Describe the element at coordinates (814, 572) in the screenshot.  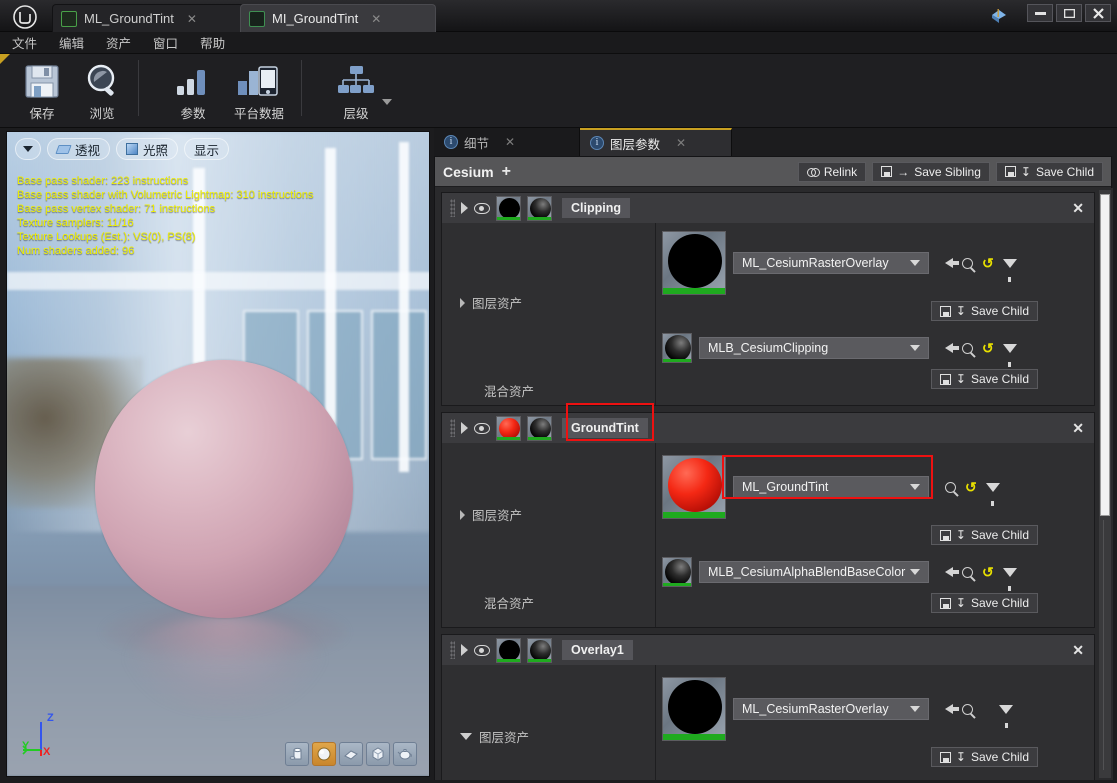
I see `blend-asset-combobox: MLB_CesiumAlphaBlendBaseColor` at that location.